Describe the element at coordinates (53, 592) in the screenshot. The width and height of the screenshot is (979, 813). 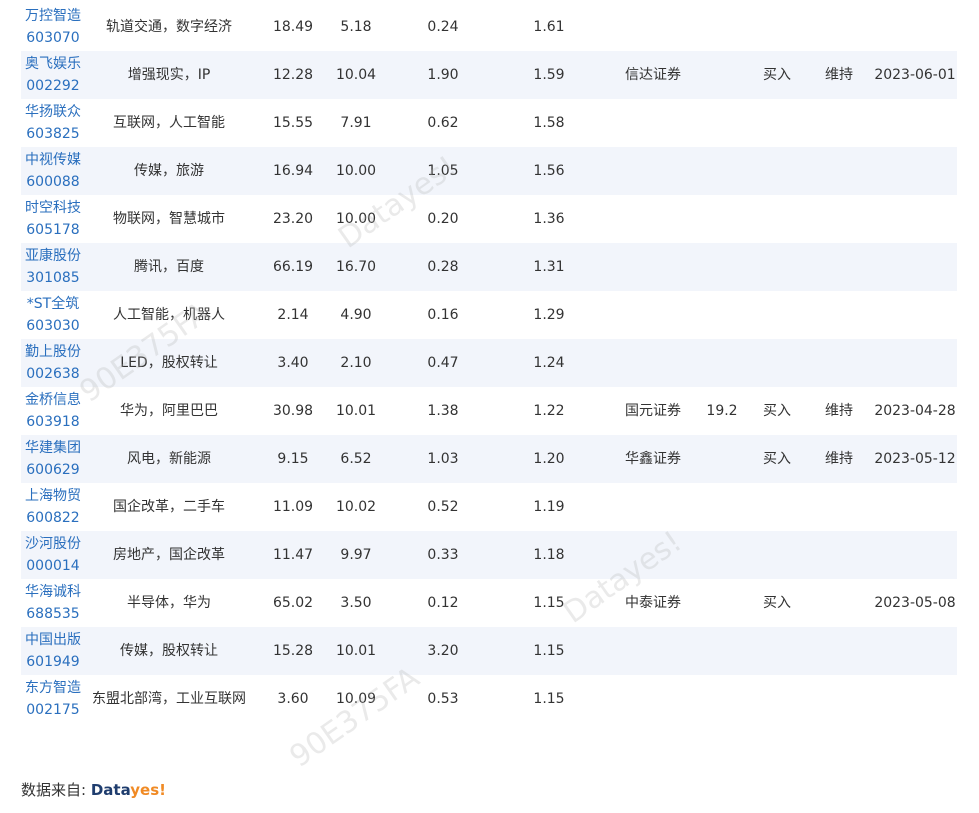
I see `stock-name: 华海诚科` at that location.